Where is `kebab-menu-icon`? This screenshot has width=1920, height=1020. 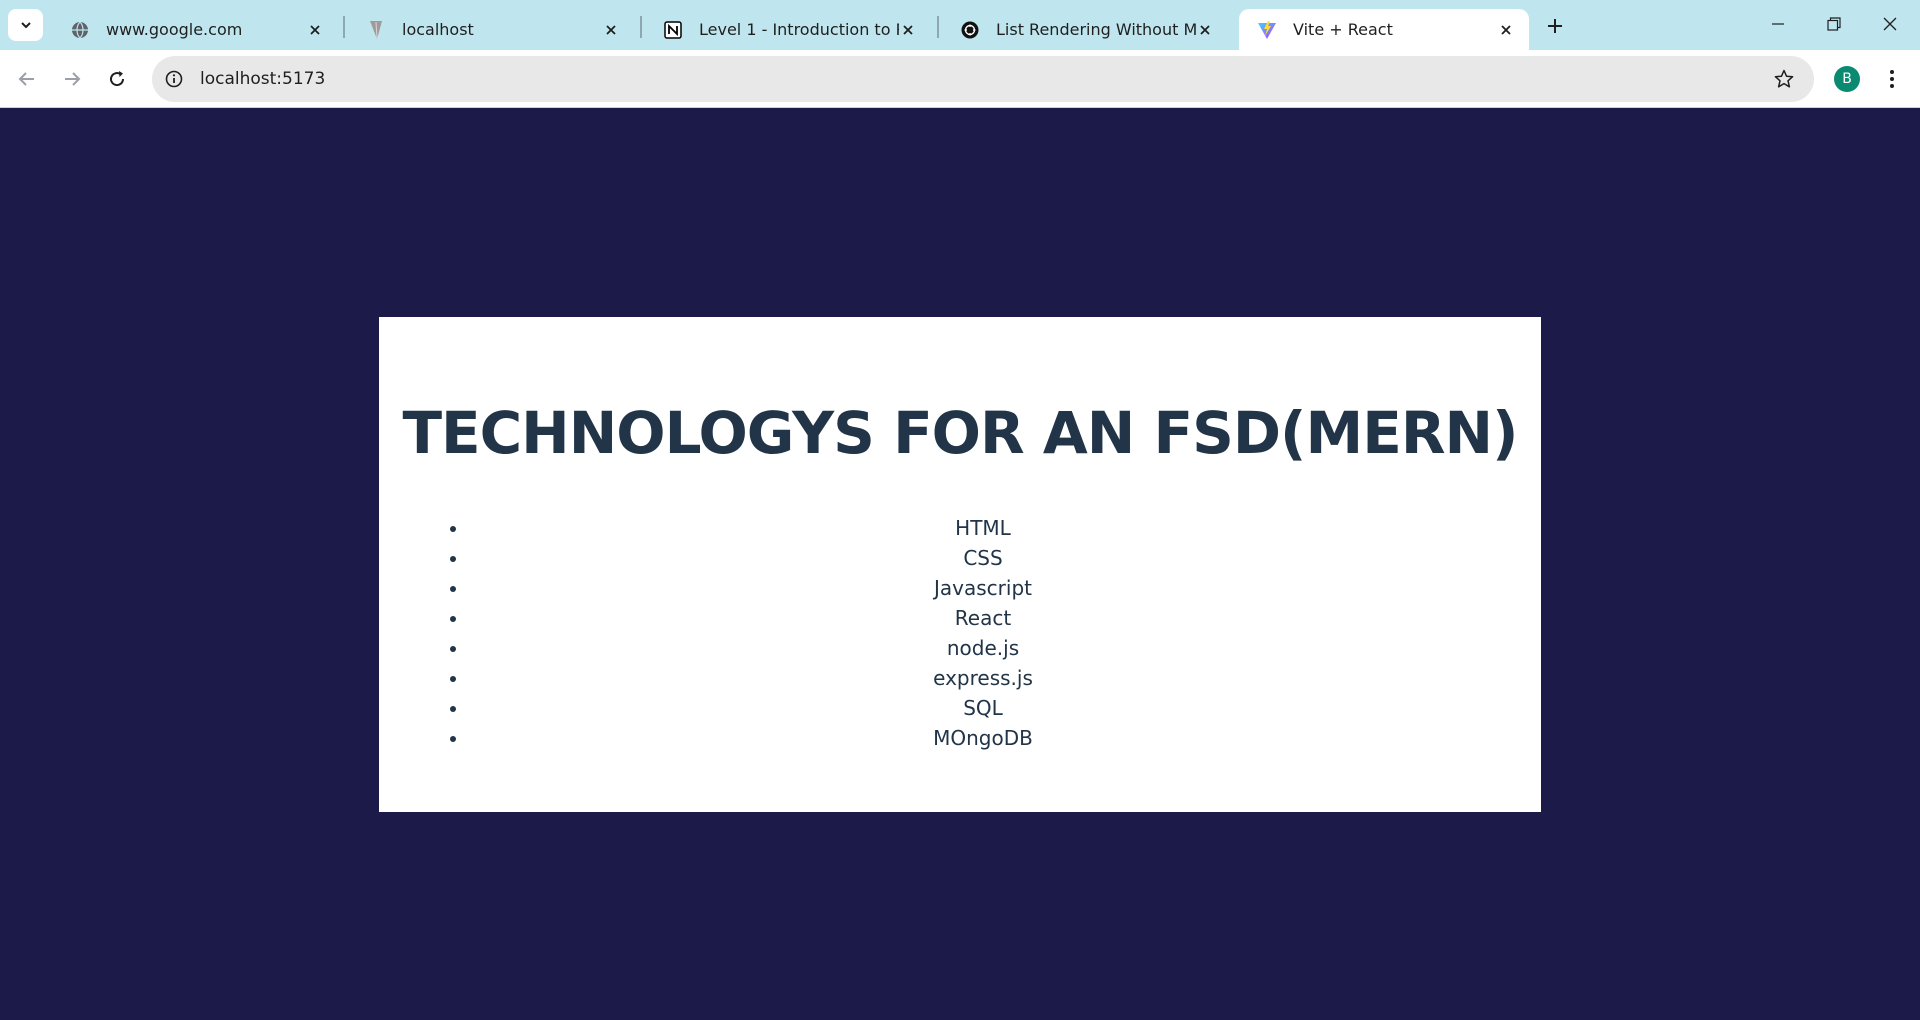 kebab-menu-icon is located at coordinates (1892, 79).